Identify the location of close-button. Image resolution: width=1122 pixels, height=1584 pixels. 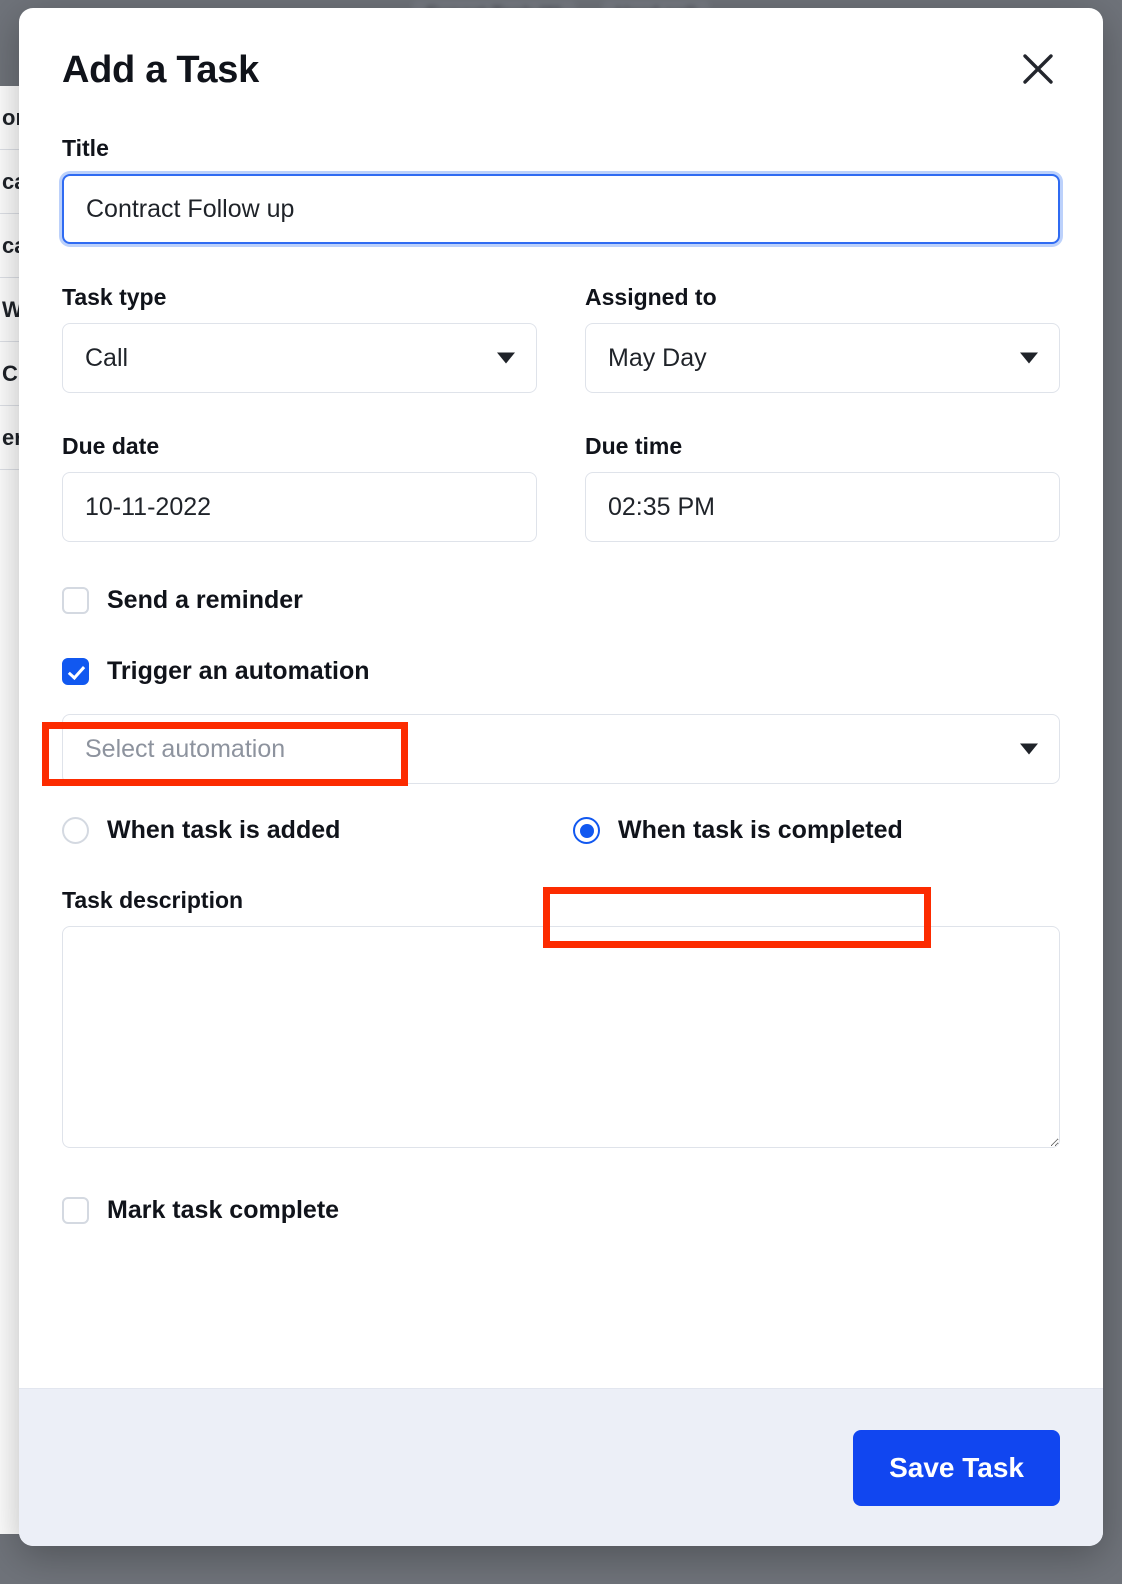
(1038, 69).